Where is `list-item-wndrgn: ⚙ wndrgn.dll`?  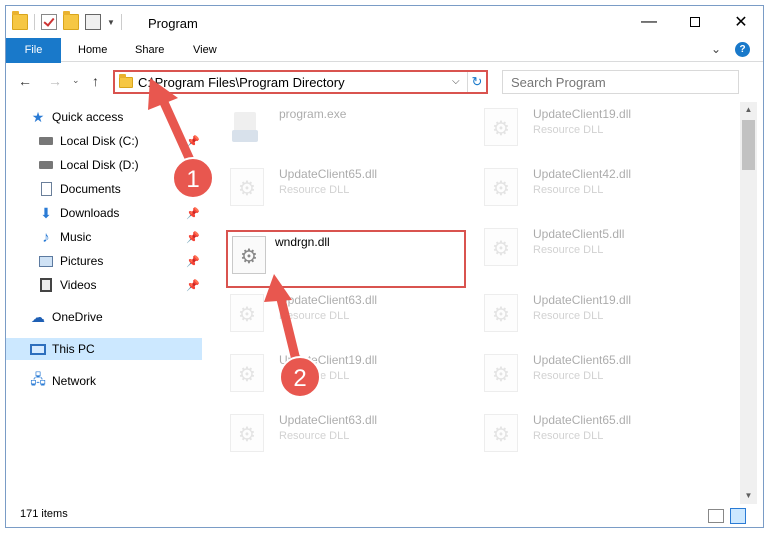
list-item-wndrgn: ⚙ wndrgn.dll is located at coordinates (346, 259).